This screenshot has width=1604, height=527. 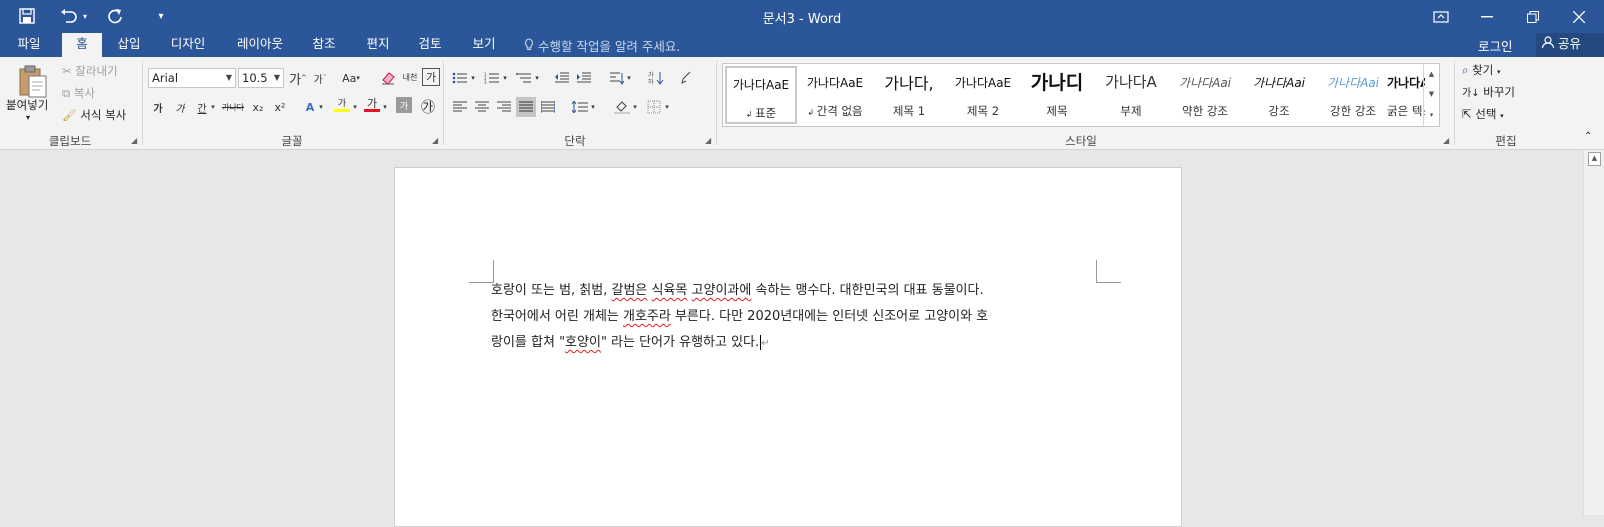 What do you see at coordinates (537, 78) in the screenshot?
I see `multilevel-dropdown-icon: ▾` at bounding box center [537, 78].